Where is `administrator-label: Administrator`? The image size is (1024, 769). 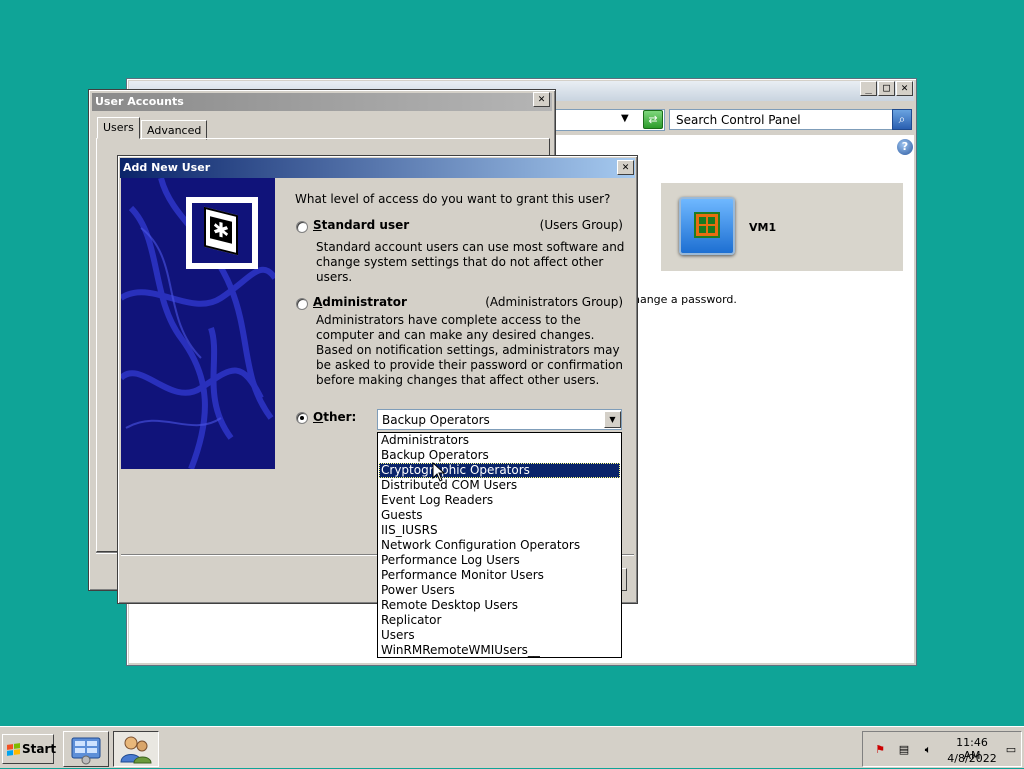 administrator-label: Administrator is located at coordinates (360, 302).